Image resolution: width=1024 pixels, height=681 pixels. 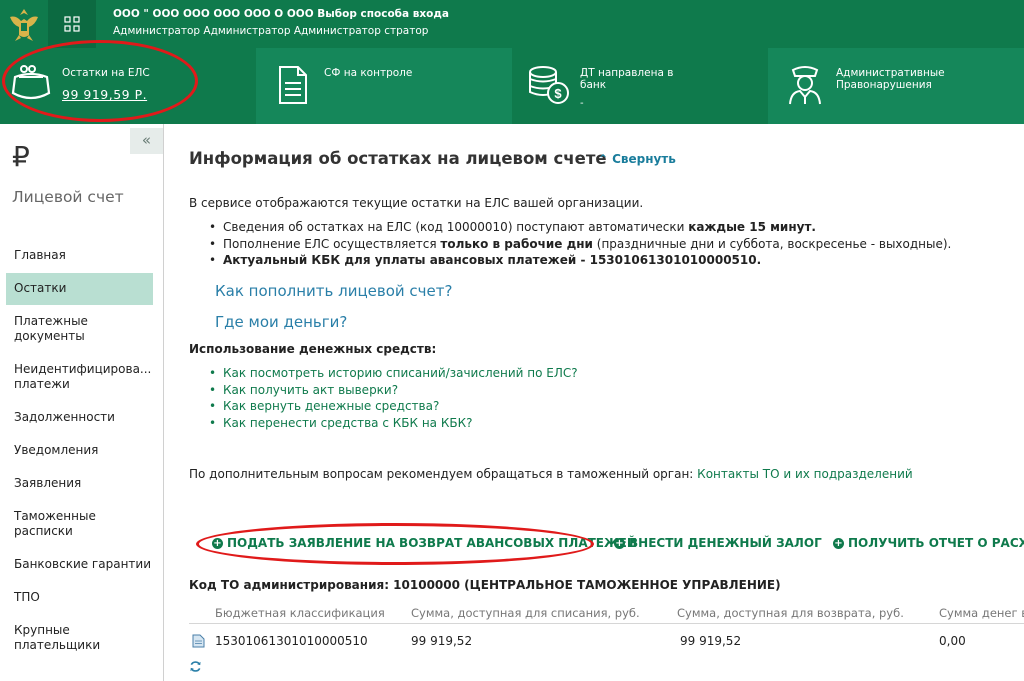 I want to click on usage-title: Использование денежных средств:, so click(x=313, y=349).